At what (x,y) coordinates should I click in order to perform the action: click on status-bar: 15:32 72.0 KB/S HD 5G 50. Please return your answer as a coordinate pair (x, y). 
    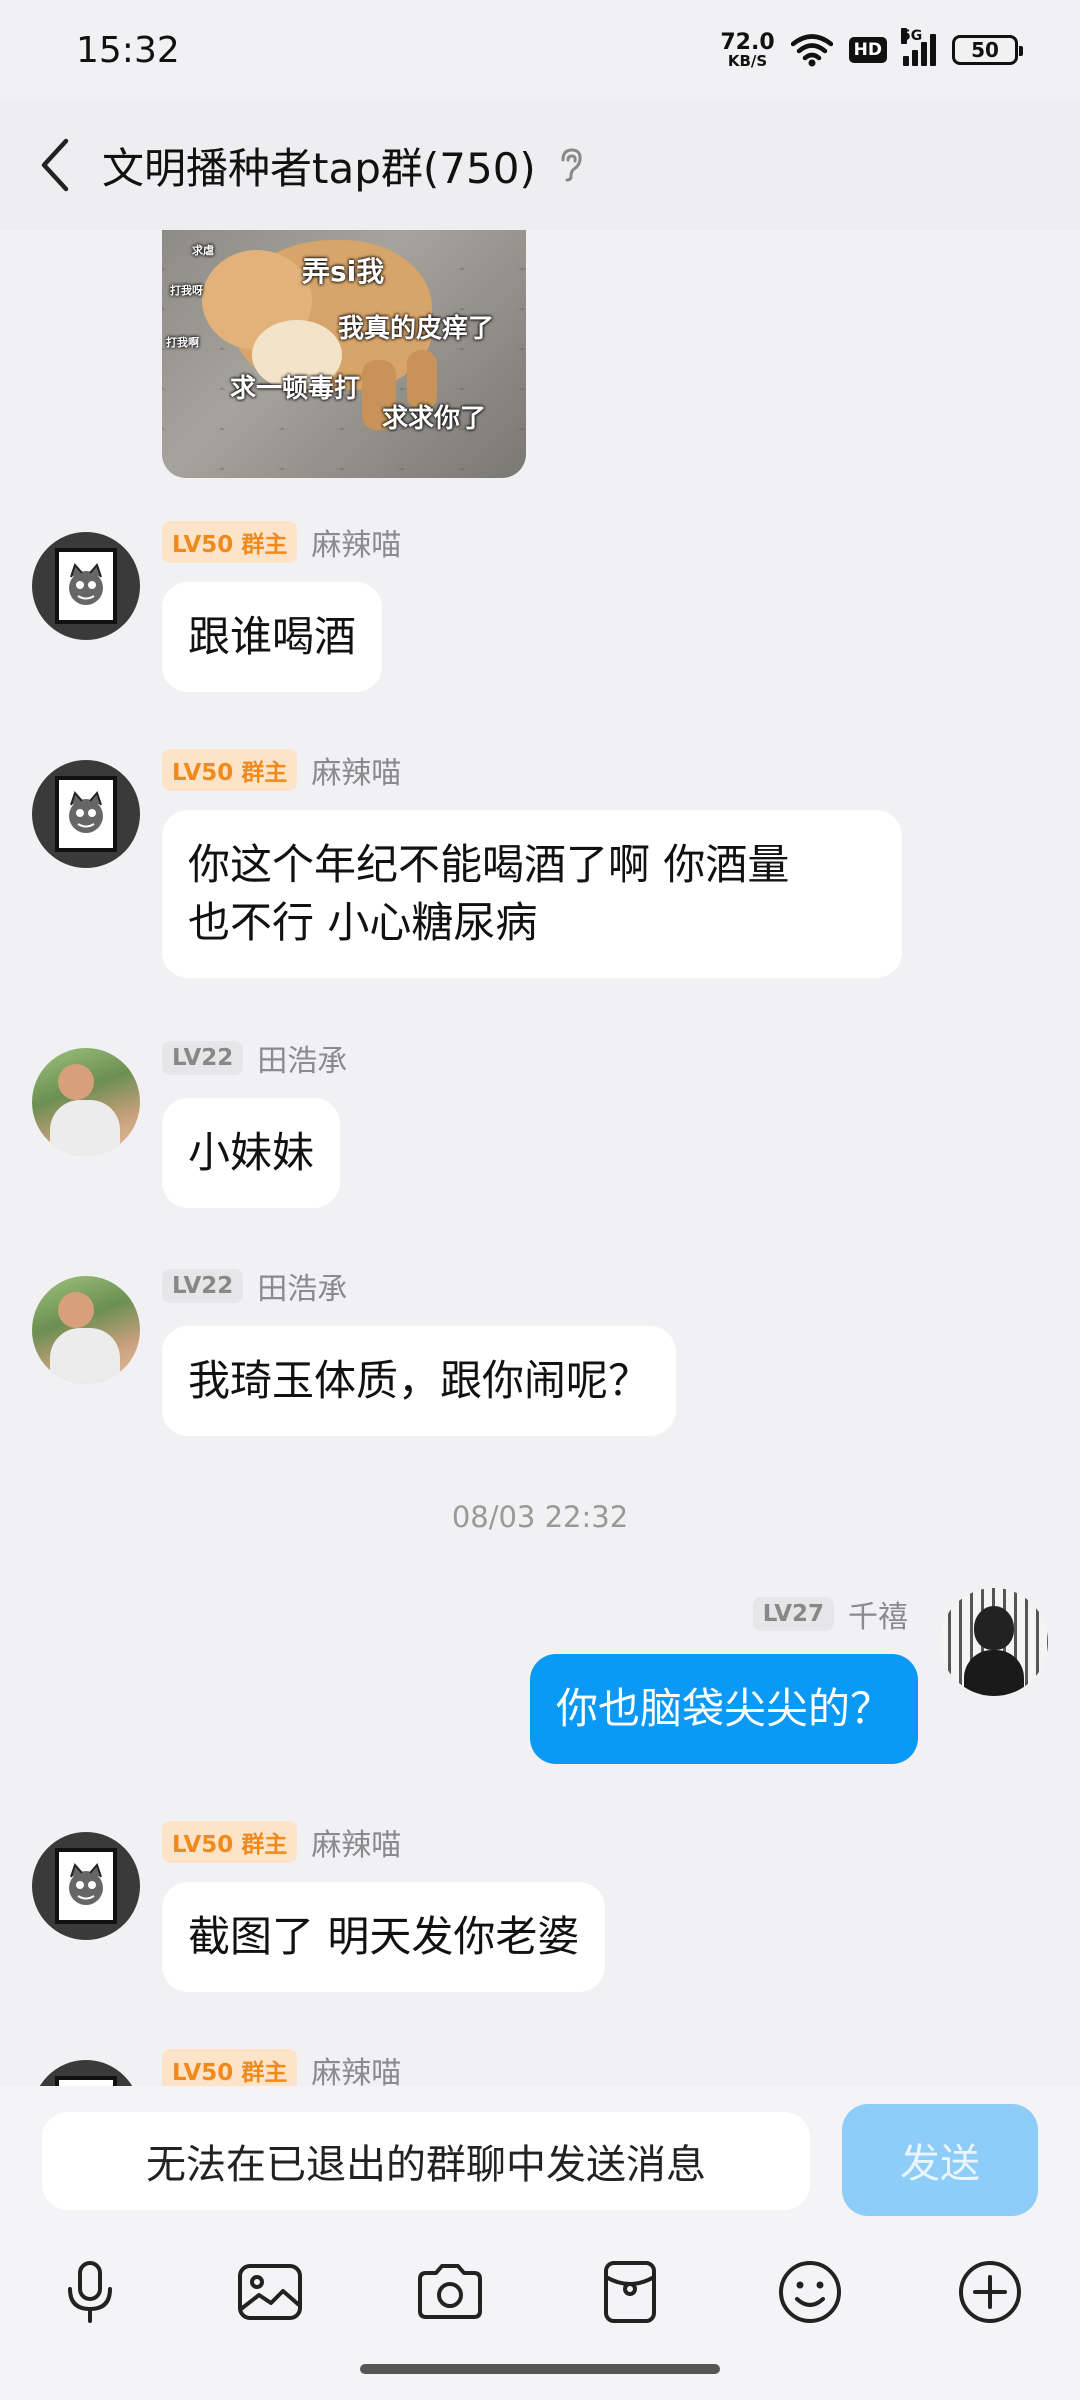
    Looking at the image, I should click on (540, 50).